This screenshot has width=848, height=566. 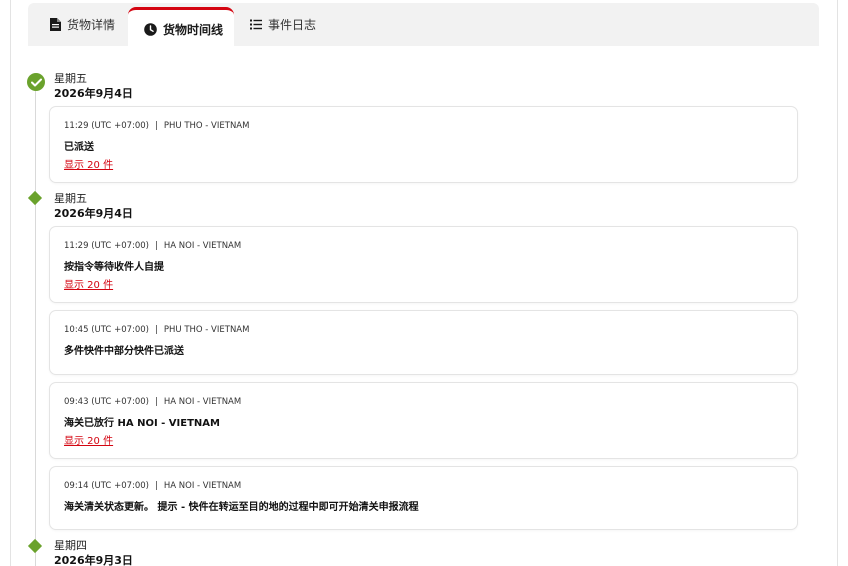 What do you see at coordinates (153, 246) in the screenshot?
I see `event-meta: 11:29 (UTC +07:00) | HA NOI - VIETNAM` at bounding box center [153, 246].